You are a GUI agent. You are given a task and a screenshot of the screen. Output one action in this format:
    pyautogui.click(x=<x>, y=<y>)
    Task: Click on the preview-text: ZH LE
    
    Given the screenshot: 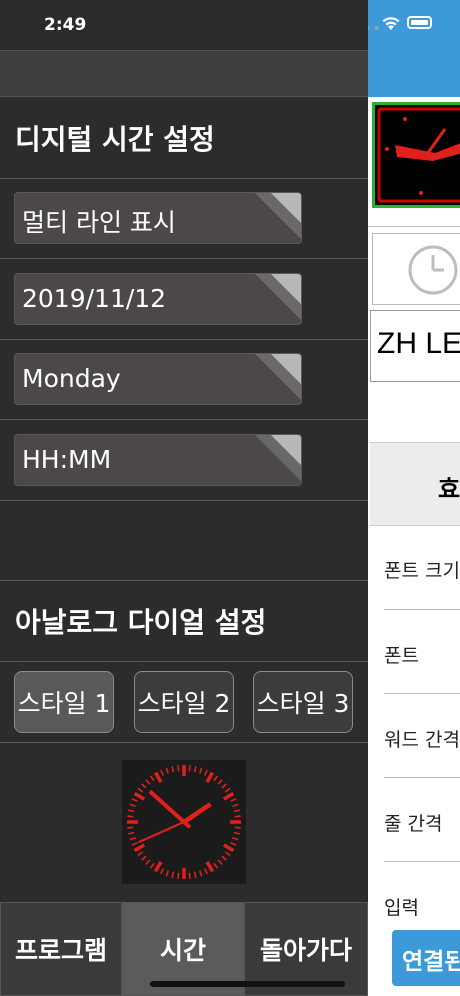 What is the action you would take?
    pyautogui.click(x=418, y=343)
    